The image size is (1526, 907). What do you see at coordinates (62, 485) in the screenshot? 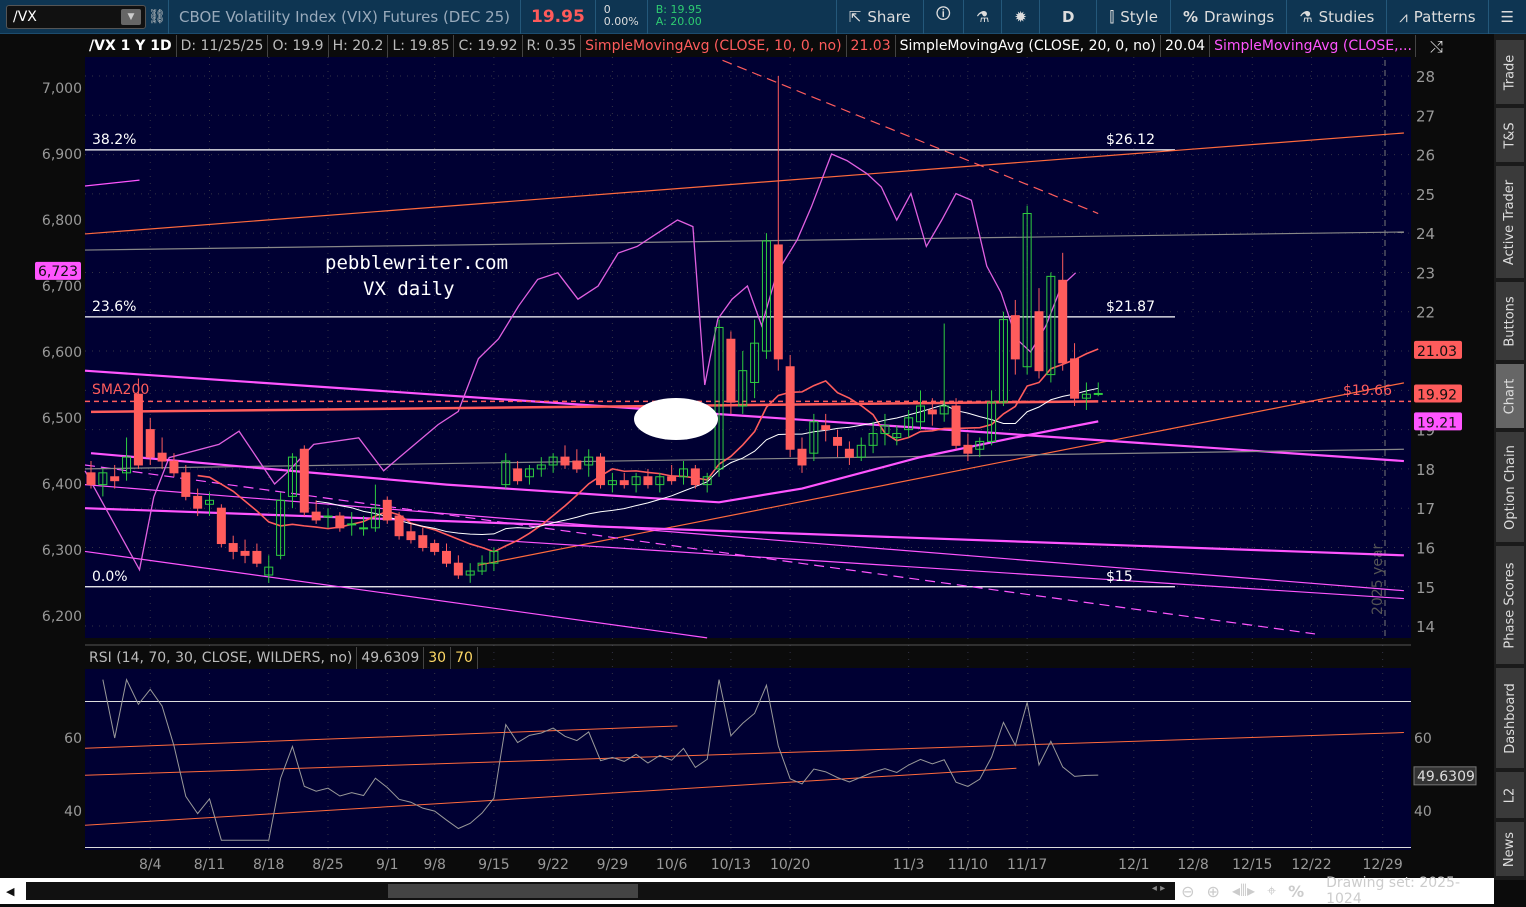
I see `left-axis-tick: 6,400` at bounding box center [62, 485].